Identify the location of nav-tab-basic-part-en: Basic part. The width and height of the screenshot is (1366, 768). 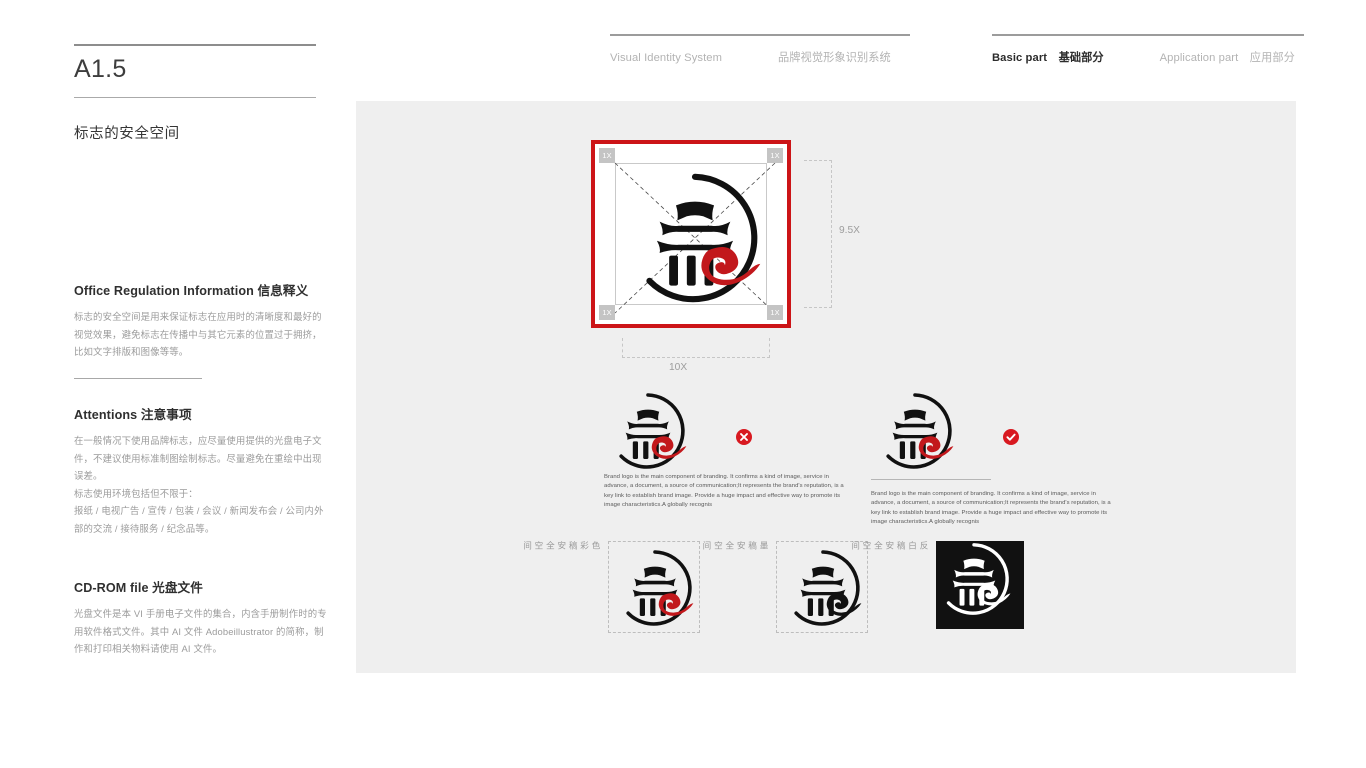
(1019, 58).